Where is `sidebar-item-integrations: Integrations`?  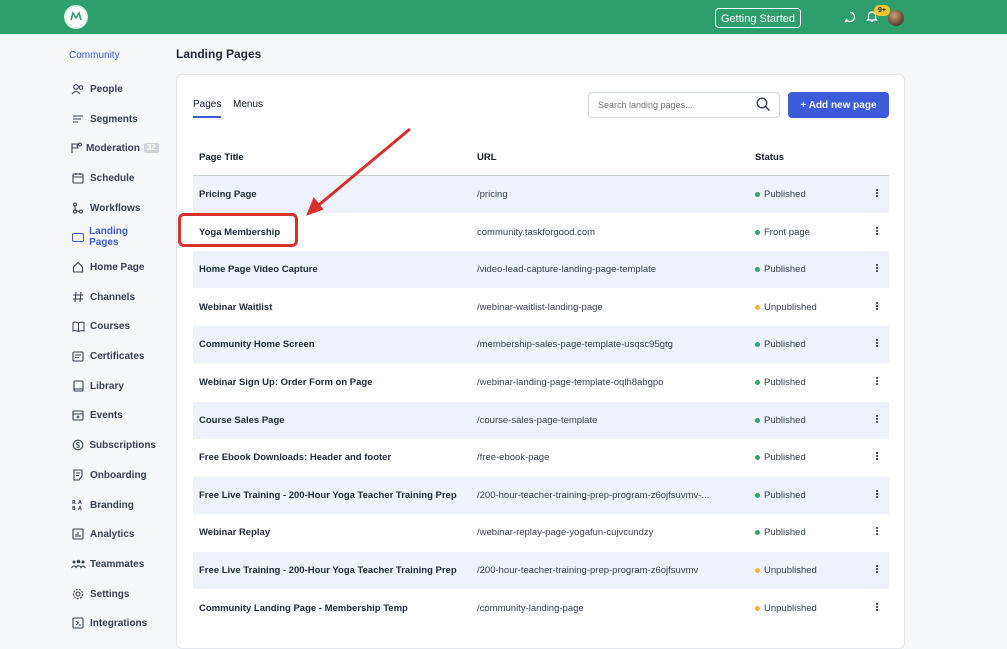 sidebar-item-integrations: Integrations is located at coordinates (111, 623).